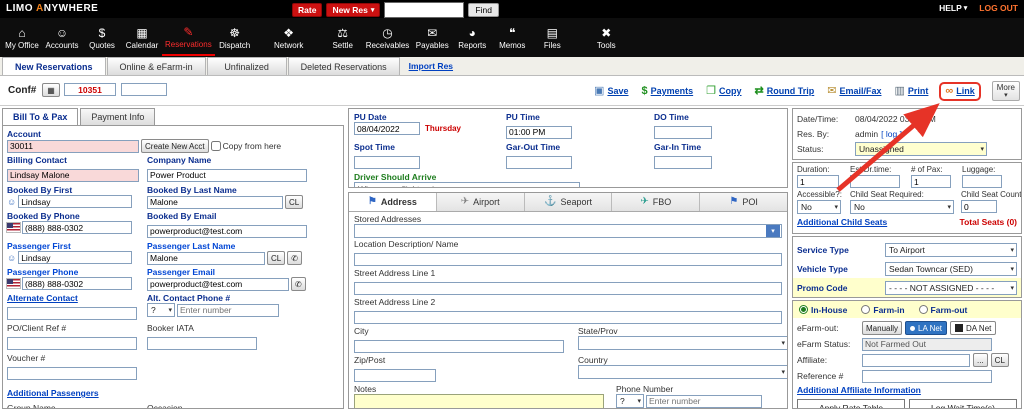  I want to click on nav-receivables: ◷ Receivables, so click(388, 37).